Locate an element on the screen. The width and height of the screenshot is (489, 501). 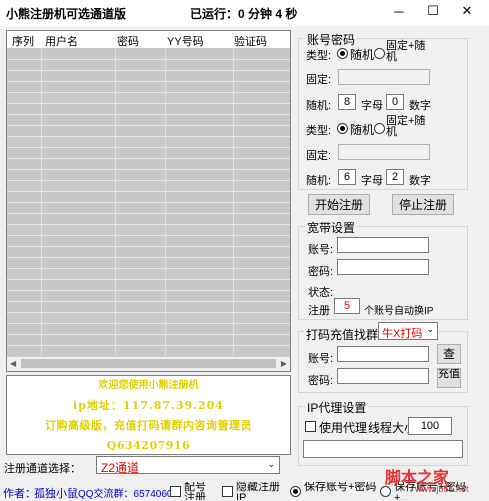
captcha-password-input is located at coordinates (383, 376).